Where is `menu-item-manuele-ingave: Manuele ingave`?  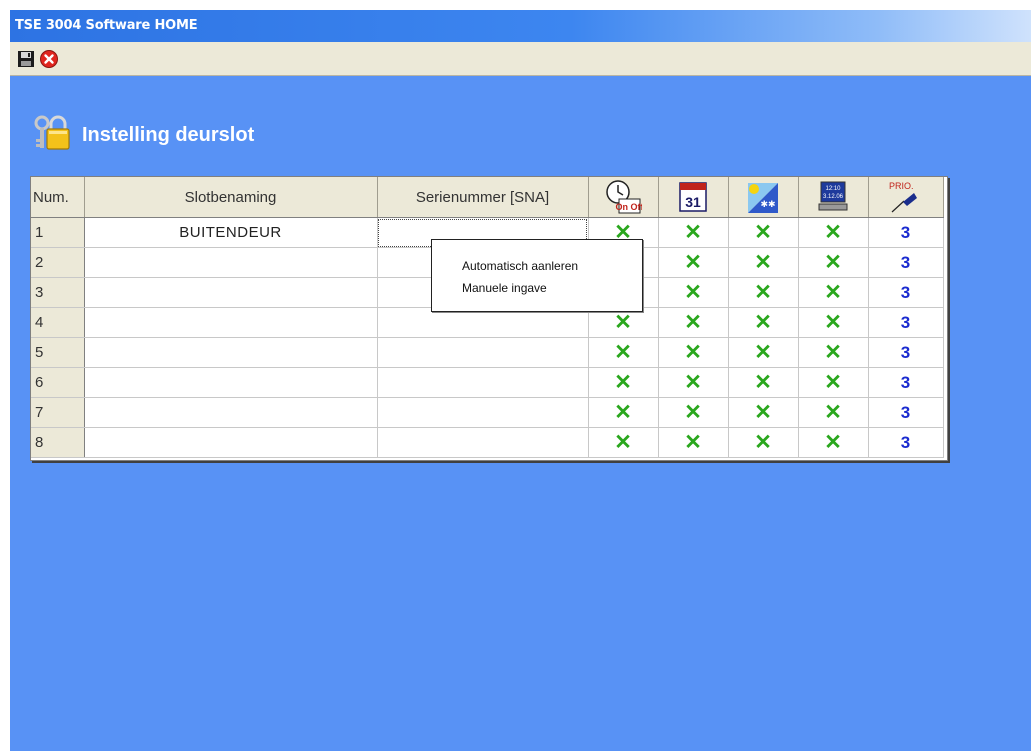 menu-item-manuele-ingave: Manuele ingave is located at coordinates (504, 288).